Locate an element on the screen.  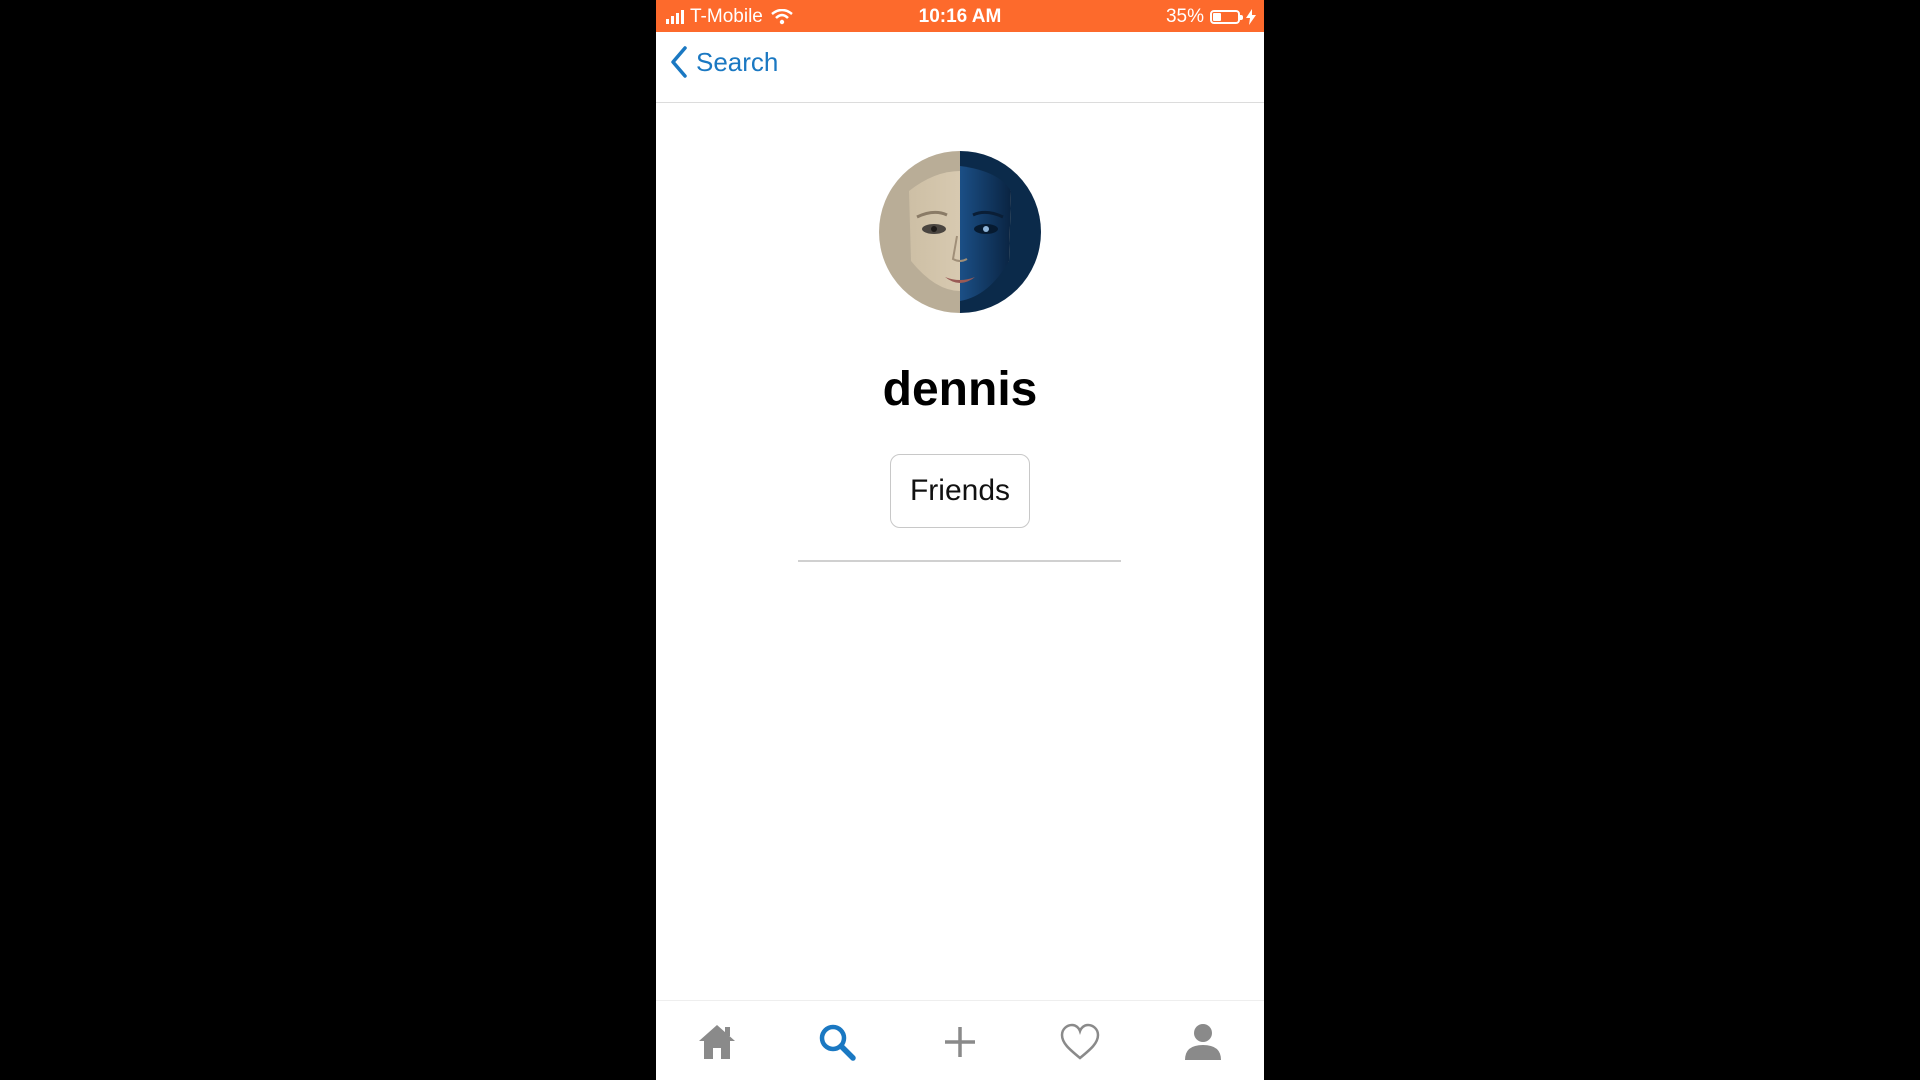
tab-bar is located at coordinates (960, 1040).